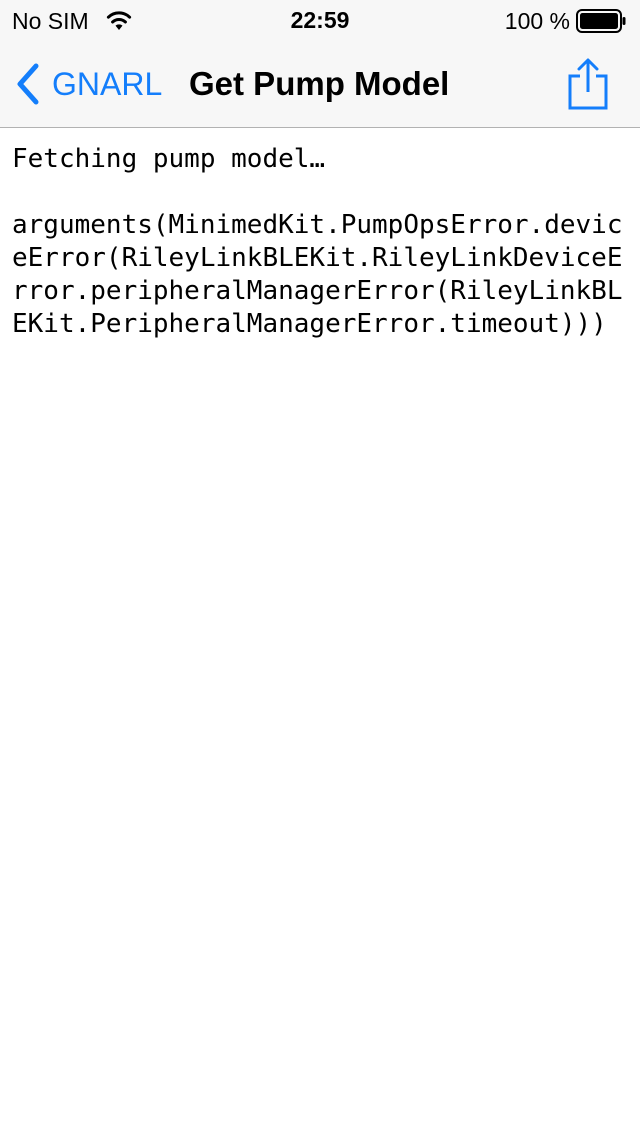 The image size is (640, 1136). I want to click on back-button: GNARL, so click(88, 84).